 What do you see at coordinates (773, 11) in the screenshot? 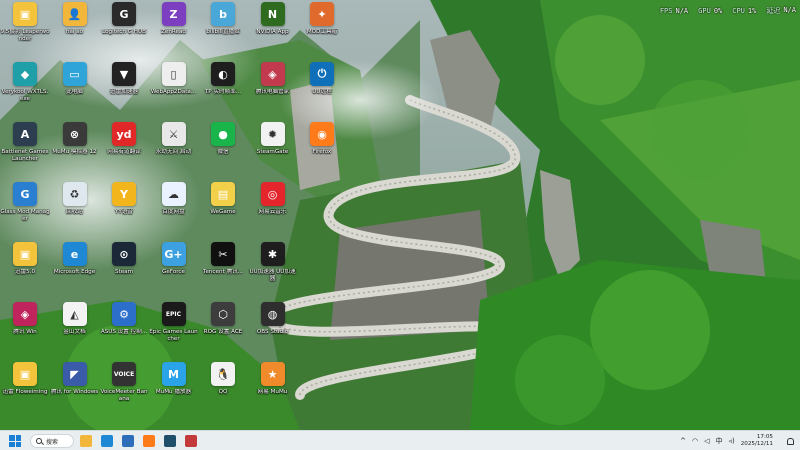
I see `perf-metric-key: 延迟` at bounding box center [773, 11].